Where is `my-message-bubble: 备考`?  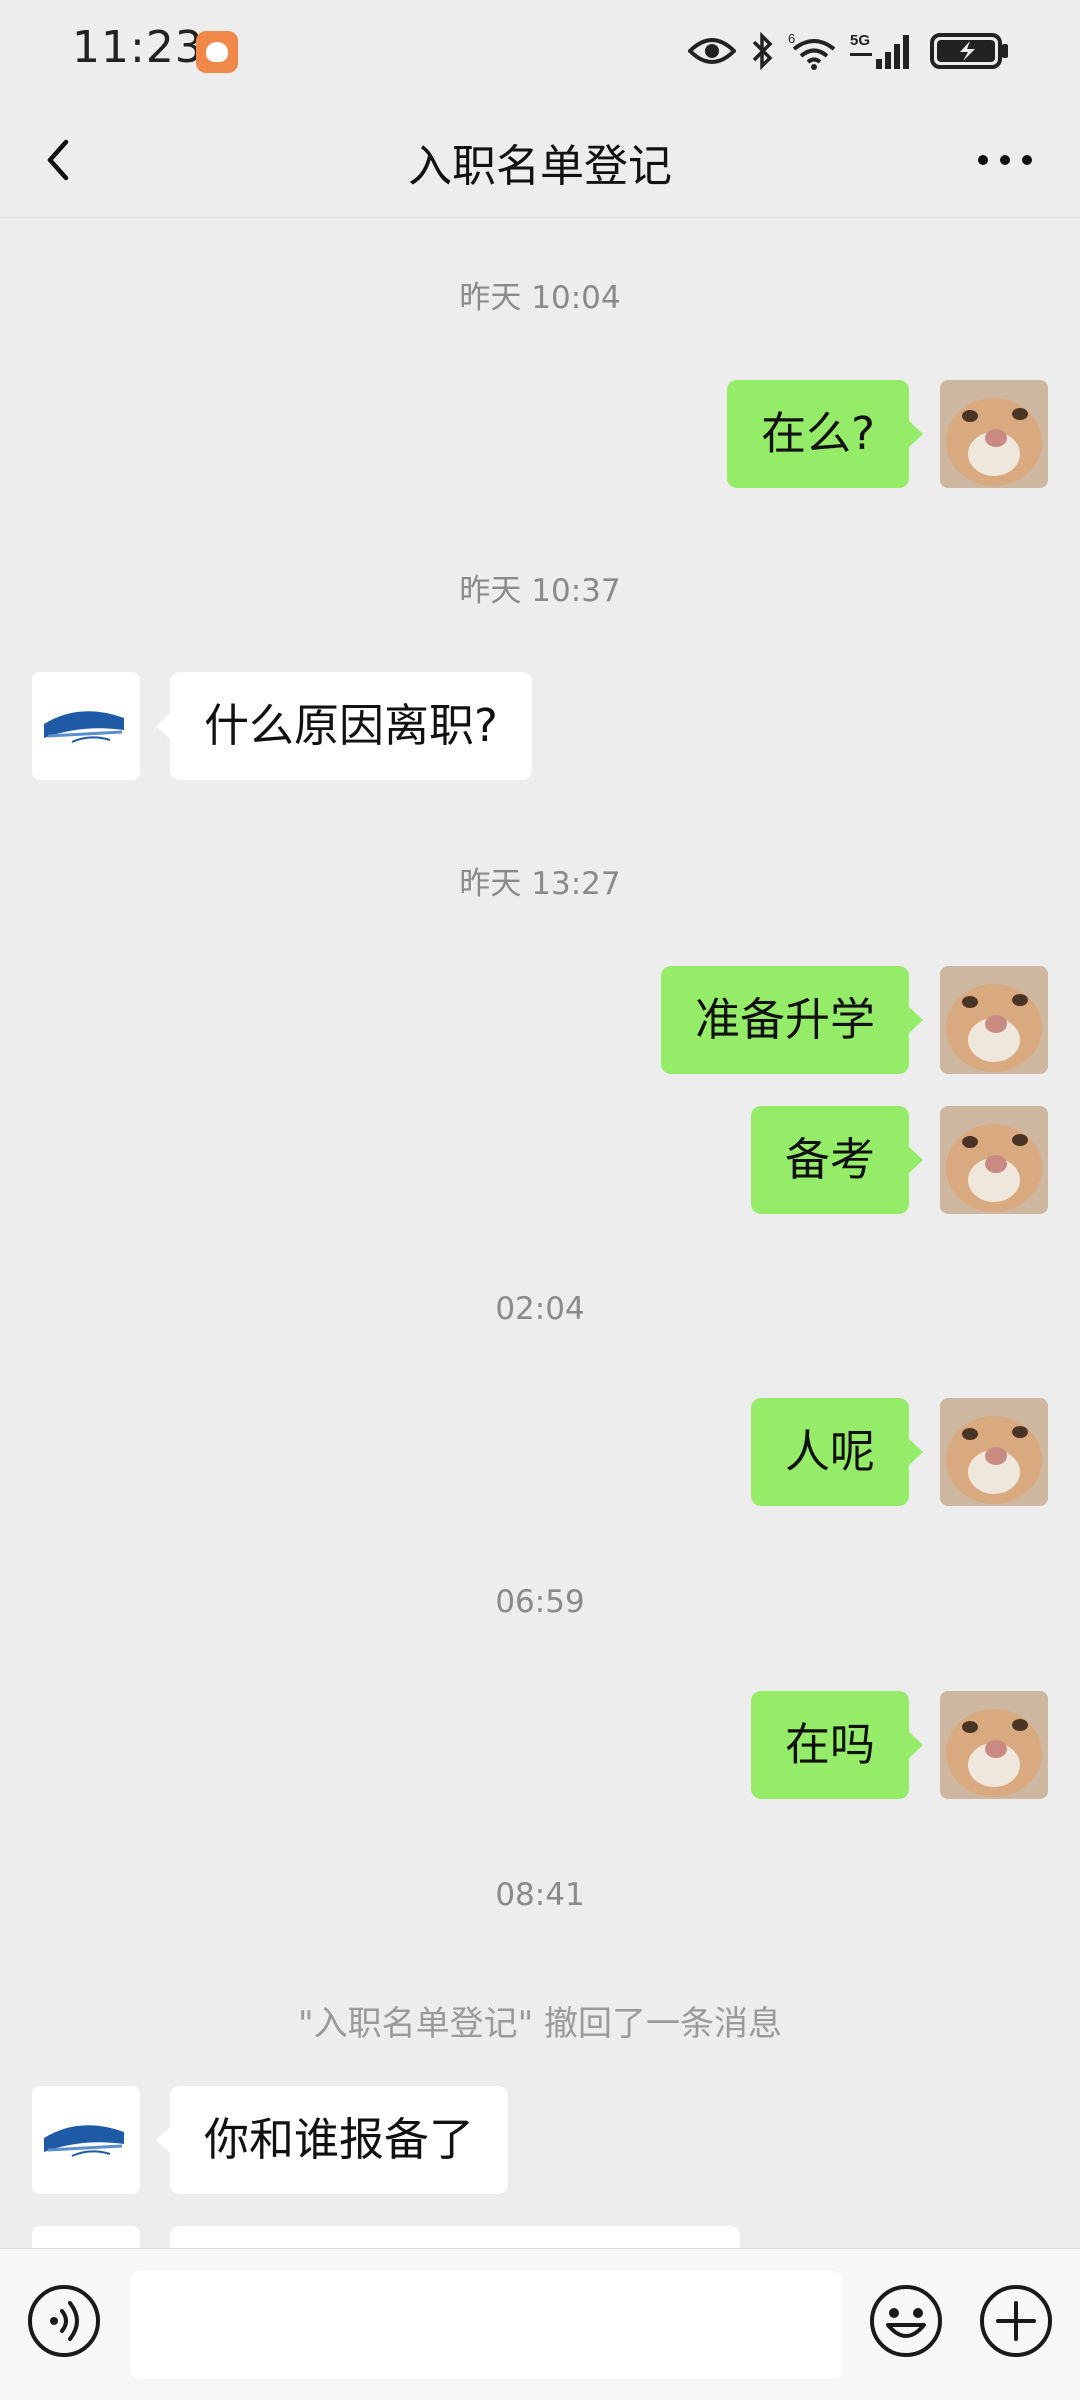
my-message-bubble: 备考 is located at coordinates (837, 1160).